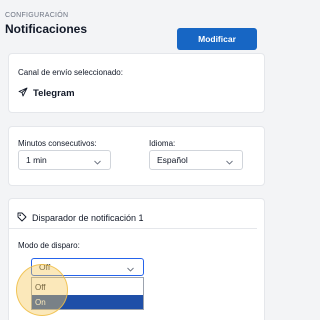 Image resolution: width=320 pixels, height=320 pixels. What do you see at coordinates (217, 39) in the screenshot?
I see `modify-button: Modificar` at bounding box center [217, 39].